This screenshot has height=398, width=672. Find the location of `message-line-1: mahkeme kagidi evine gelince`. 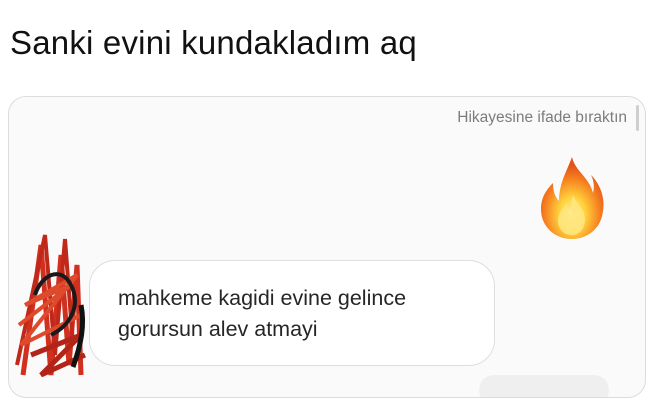

message-line-1: mahkeme kagidi evine gelince is located at coordinates (262, 298).